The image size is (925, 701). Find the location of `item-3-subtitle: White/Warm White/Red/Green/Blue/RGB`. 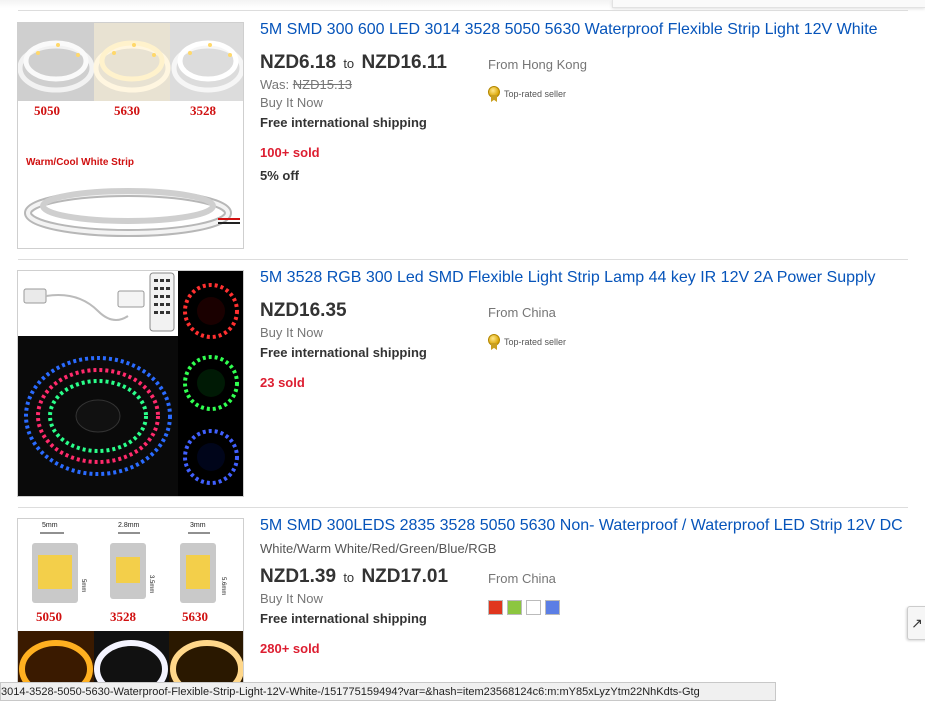

item-3-subtitle: White/Warm White/Red/Green/Blue/RGB is located at coordinates (378, 548).